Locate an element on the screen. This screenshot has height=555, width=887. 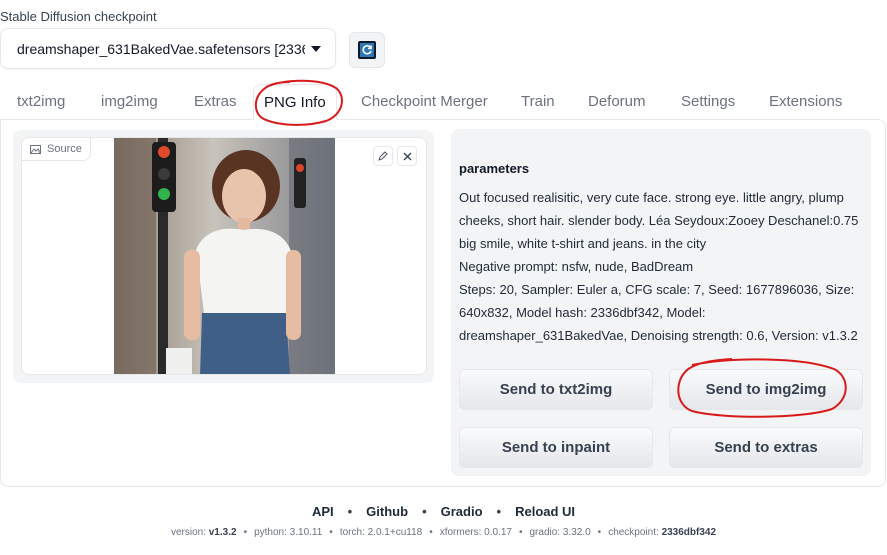
python-value: 3.10.11 is located at coordinates (306, 532).